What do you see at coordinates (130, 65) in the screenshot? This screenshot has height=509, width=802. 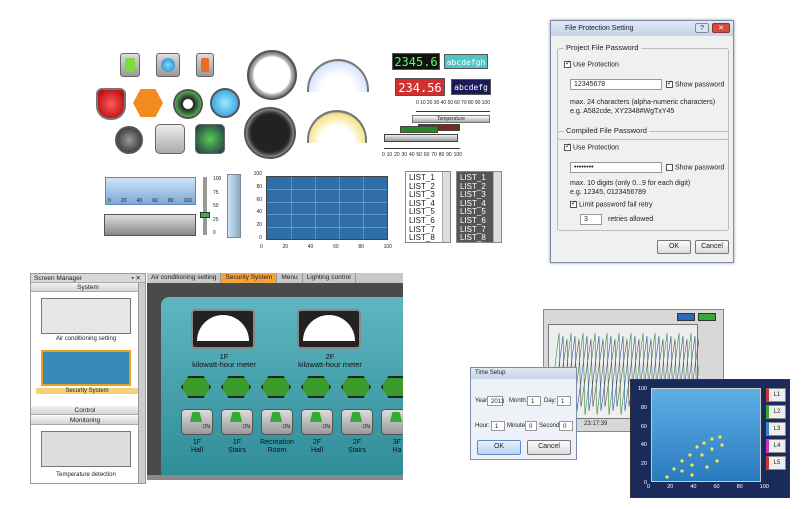 I see `lamp-green` at bounding box center [130, 65].